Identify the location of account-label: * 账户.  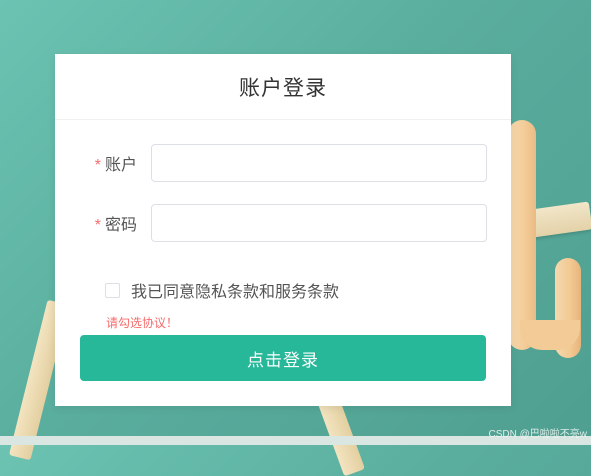
(103, 163).